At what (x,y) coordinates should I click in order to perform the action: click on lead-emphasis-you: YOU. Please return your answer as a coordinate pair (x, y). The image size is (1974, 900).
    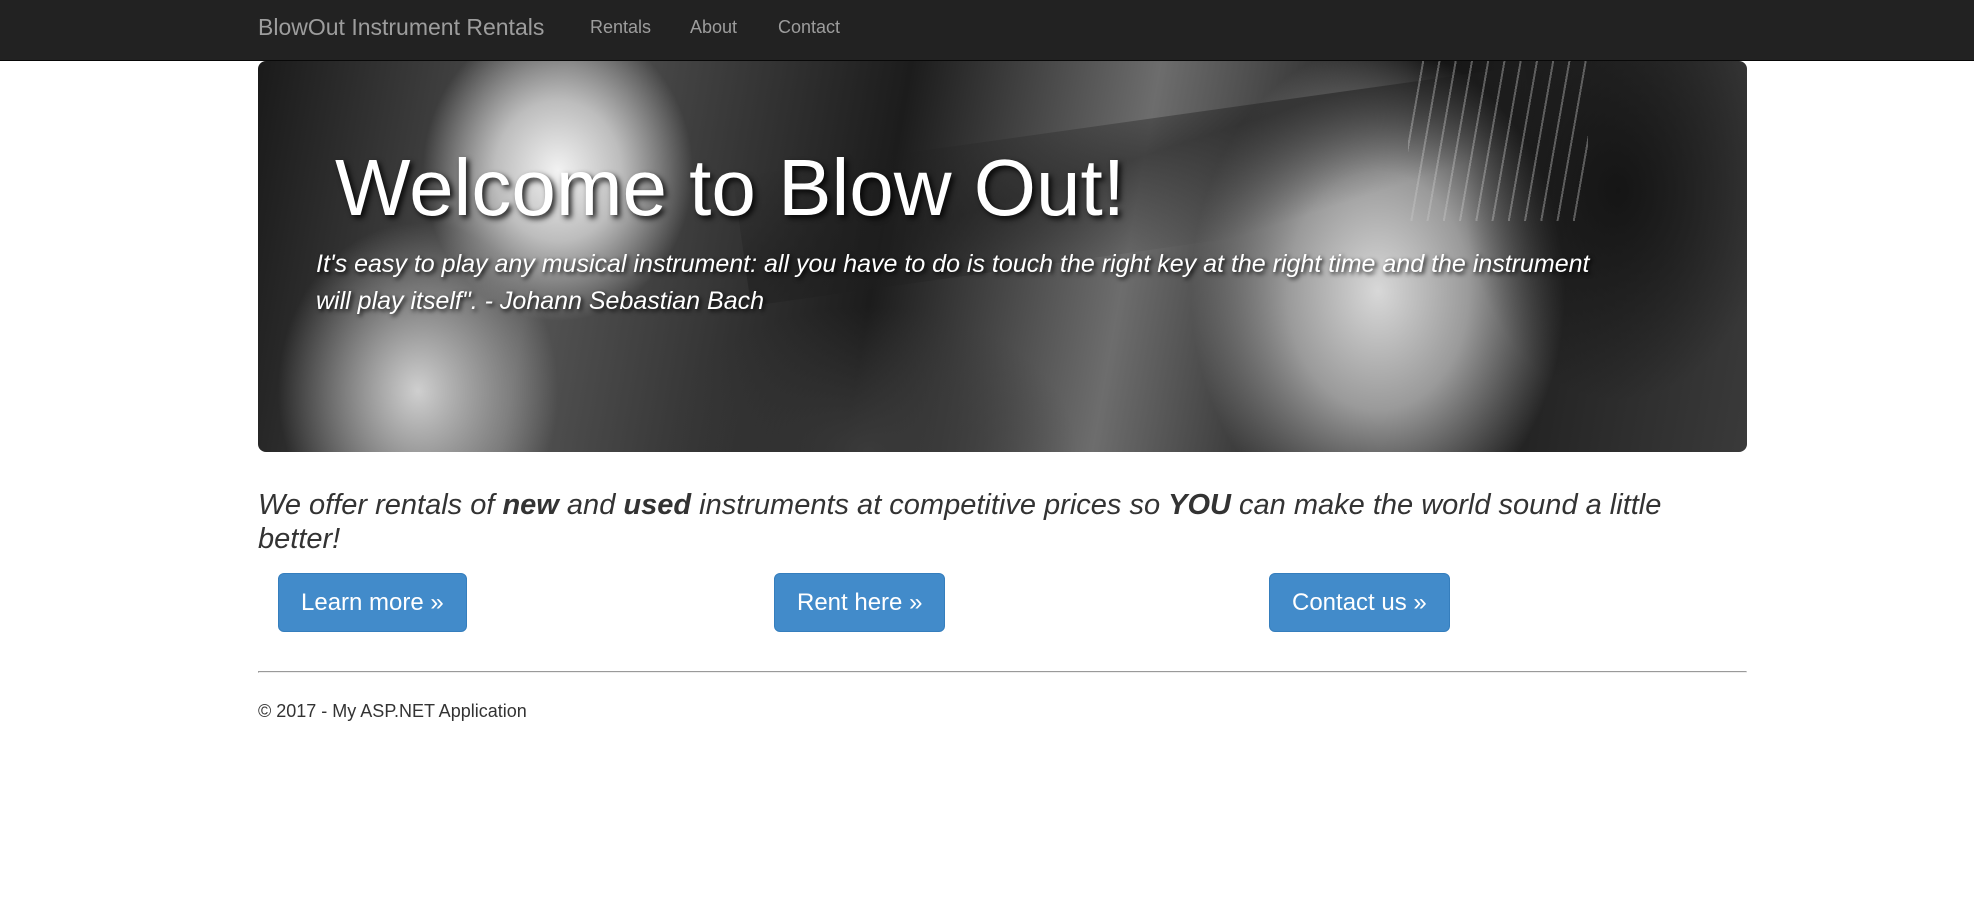
    Looking at the image, I should click on (1199, 505).